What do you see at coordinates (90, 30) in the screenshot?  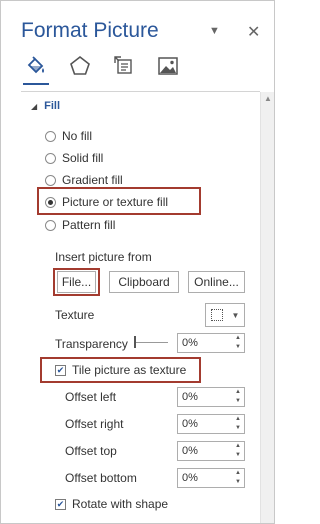 I see `pane-title: Format Picture` at bounding box center [90, 30].